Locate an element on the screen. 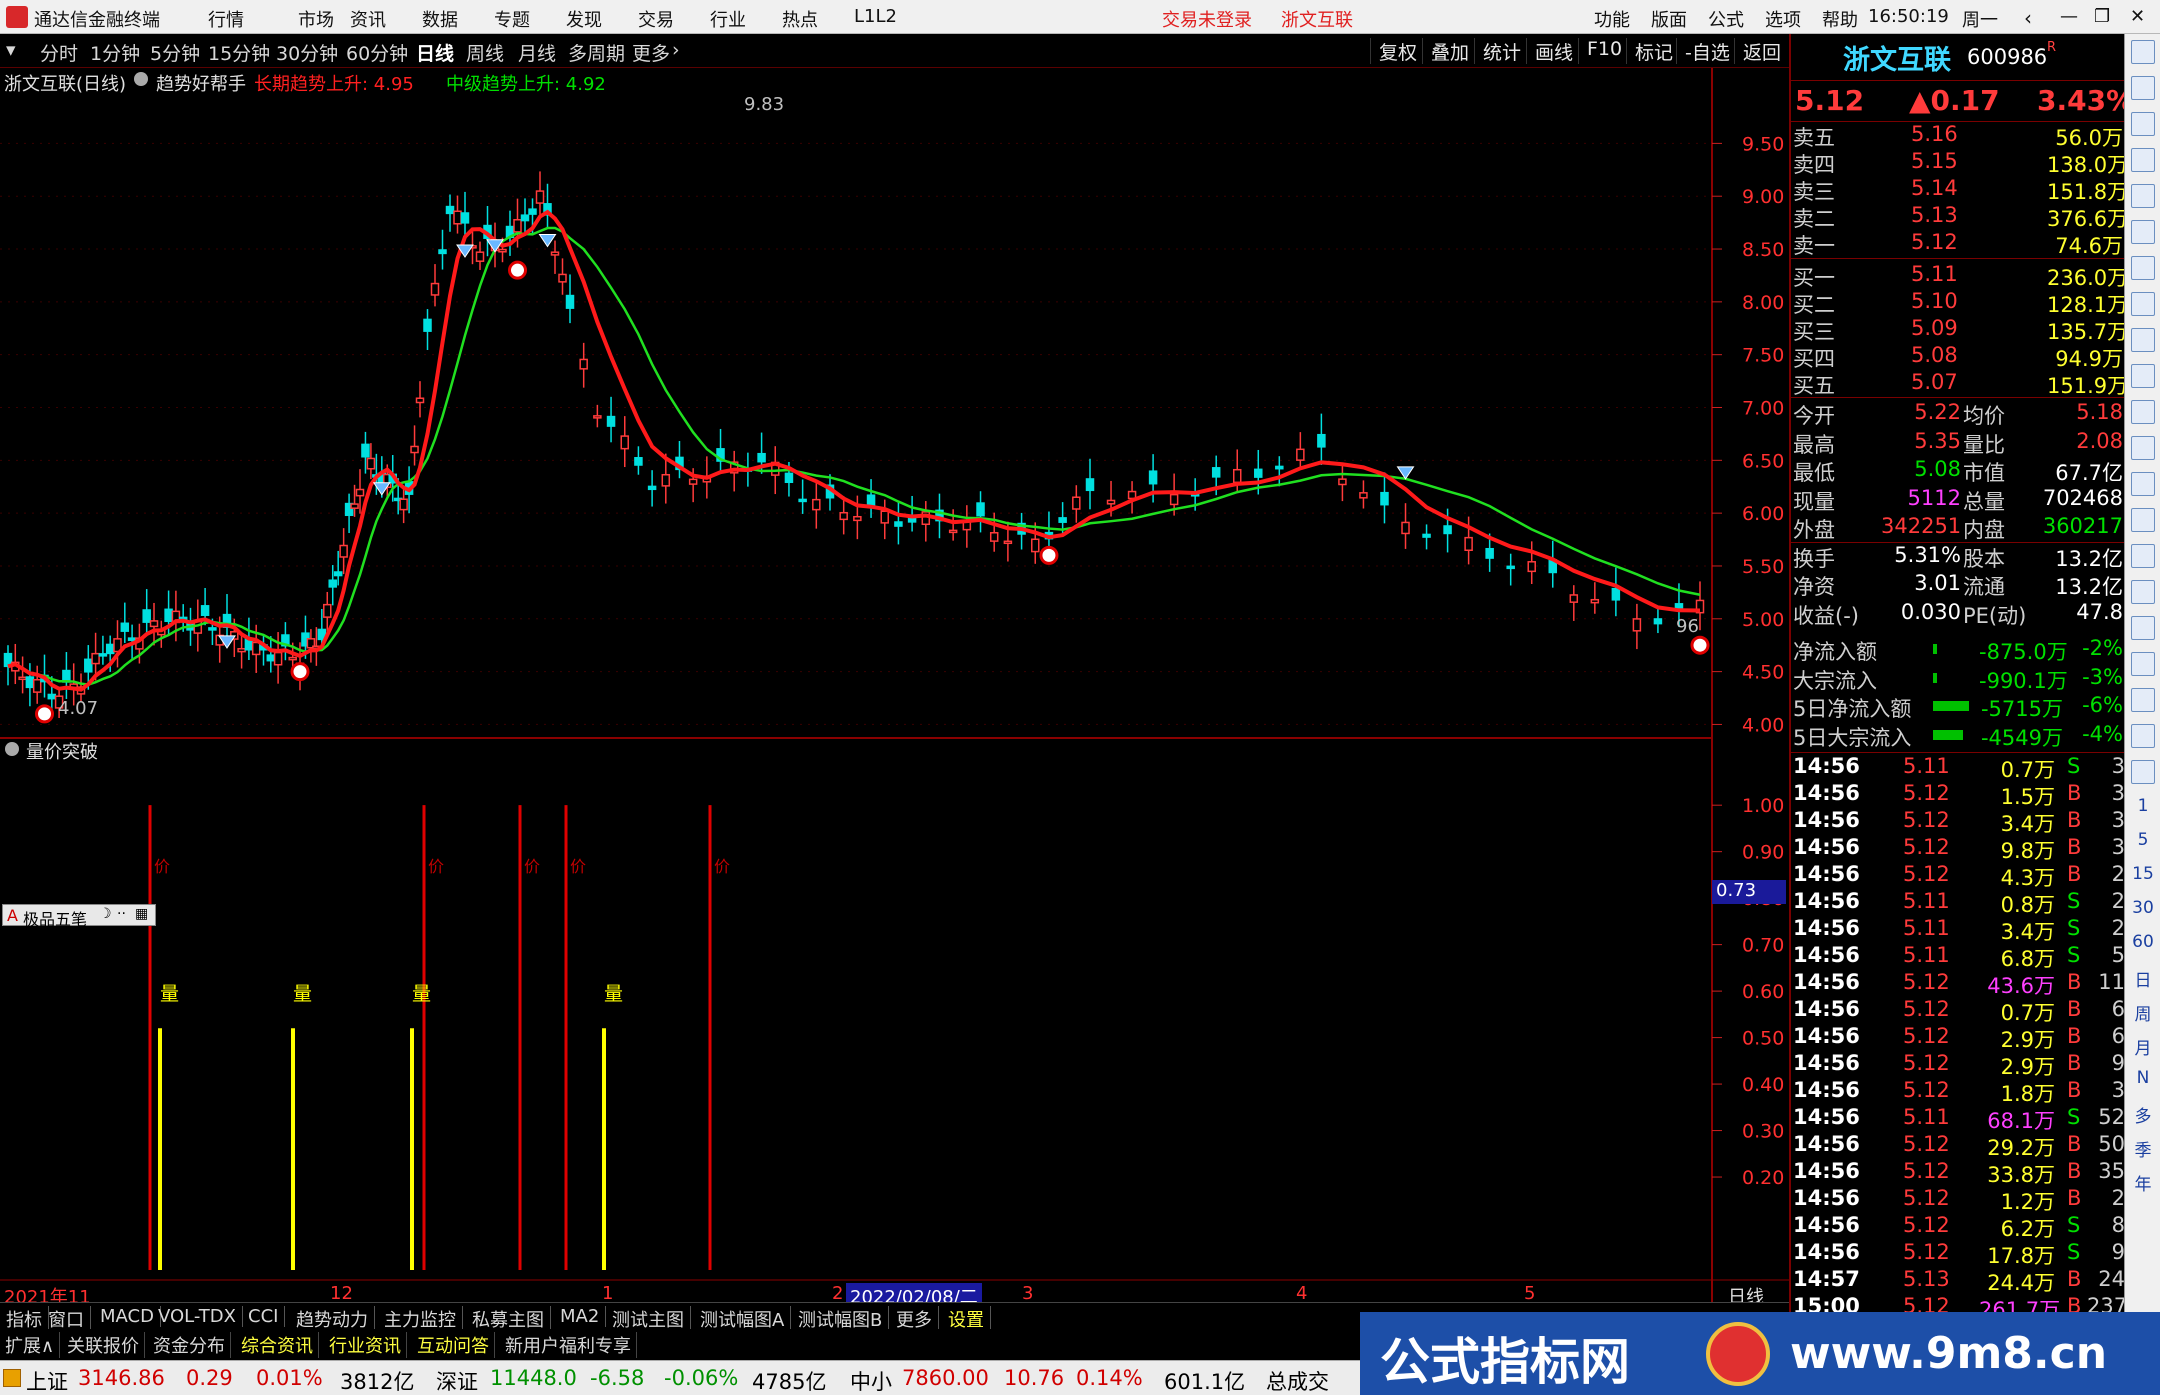  menu-item-9: L1L2 is located at coordinates (875, 16).